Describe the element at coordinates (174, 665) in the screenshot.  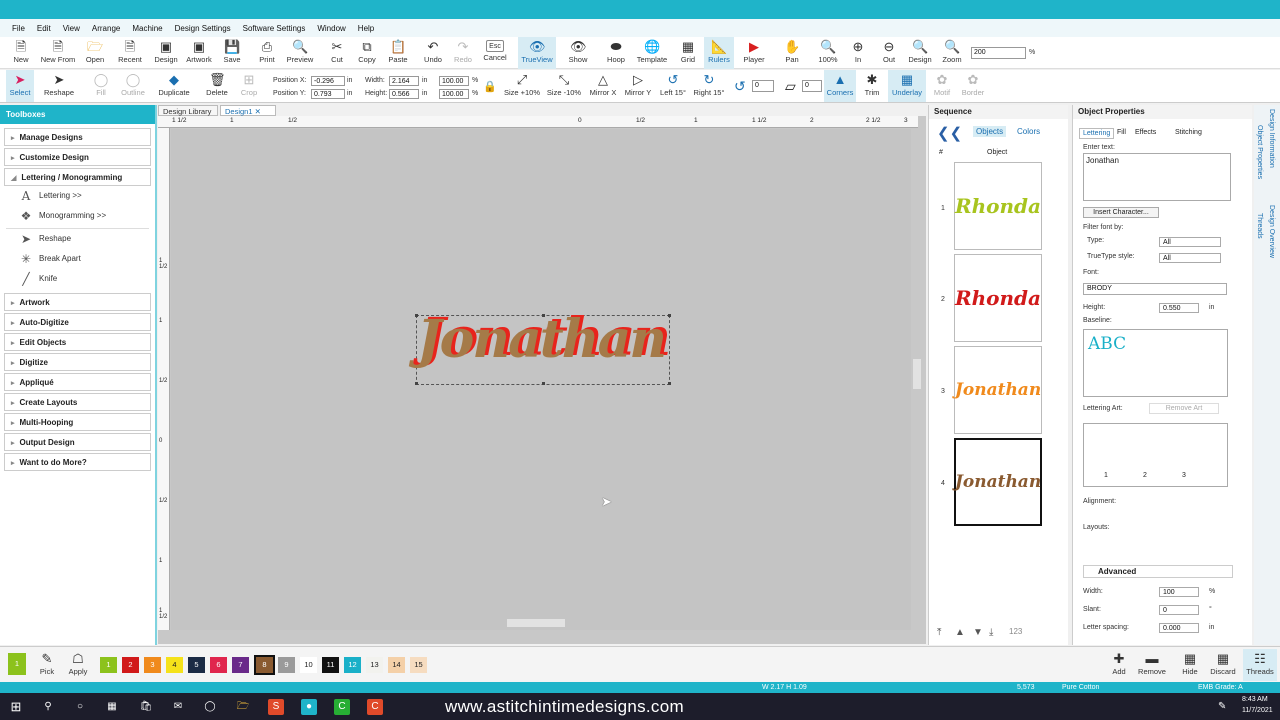
I see `color-swatch: 4` at that location.